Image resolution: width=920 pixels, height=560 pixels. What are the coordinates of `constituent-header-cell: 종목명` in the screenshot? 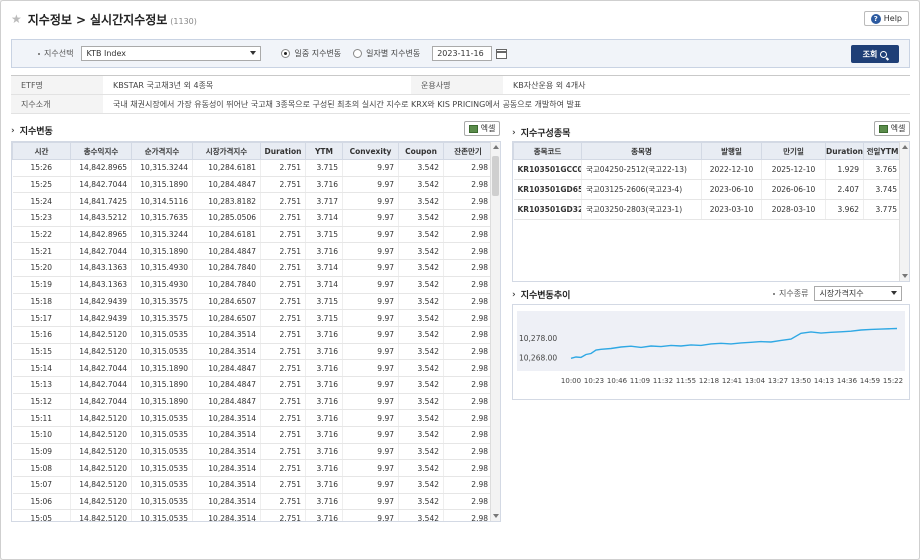 It's located at (641, 151).